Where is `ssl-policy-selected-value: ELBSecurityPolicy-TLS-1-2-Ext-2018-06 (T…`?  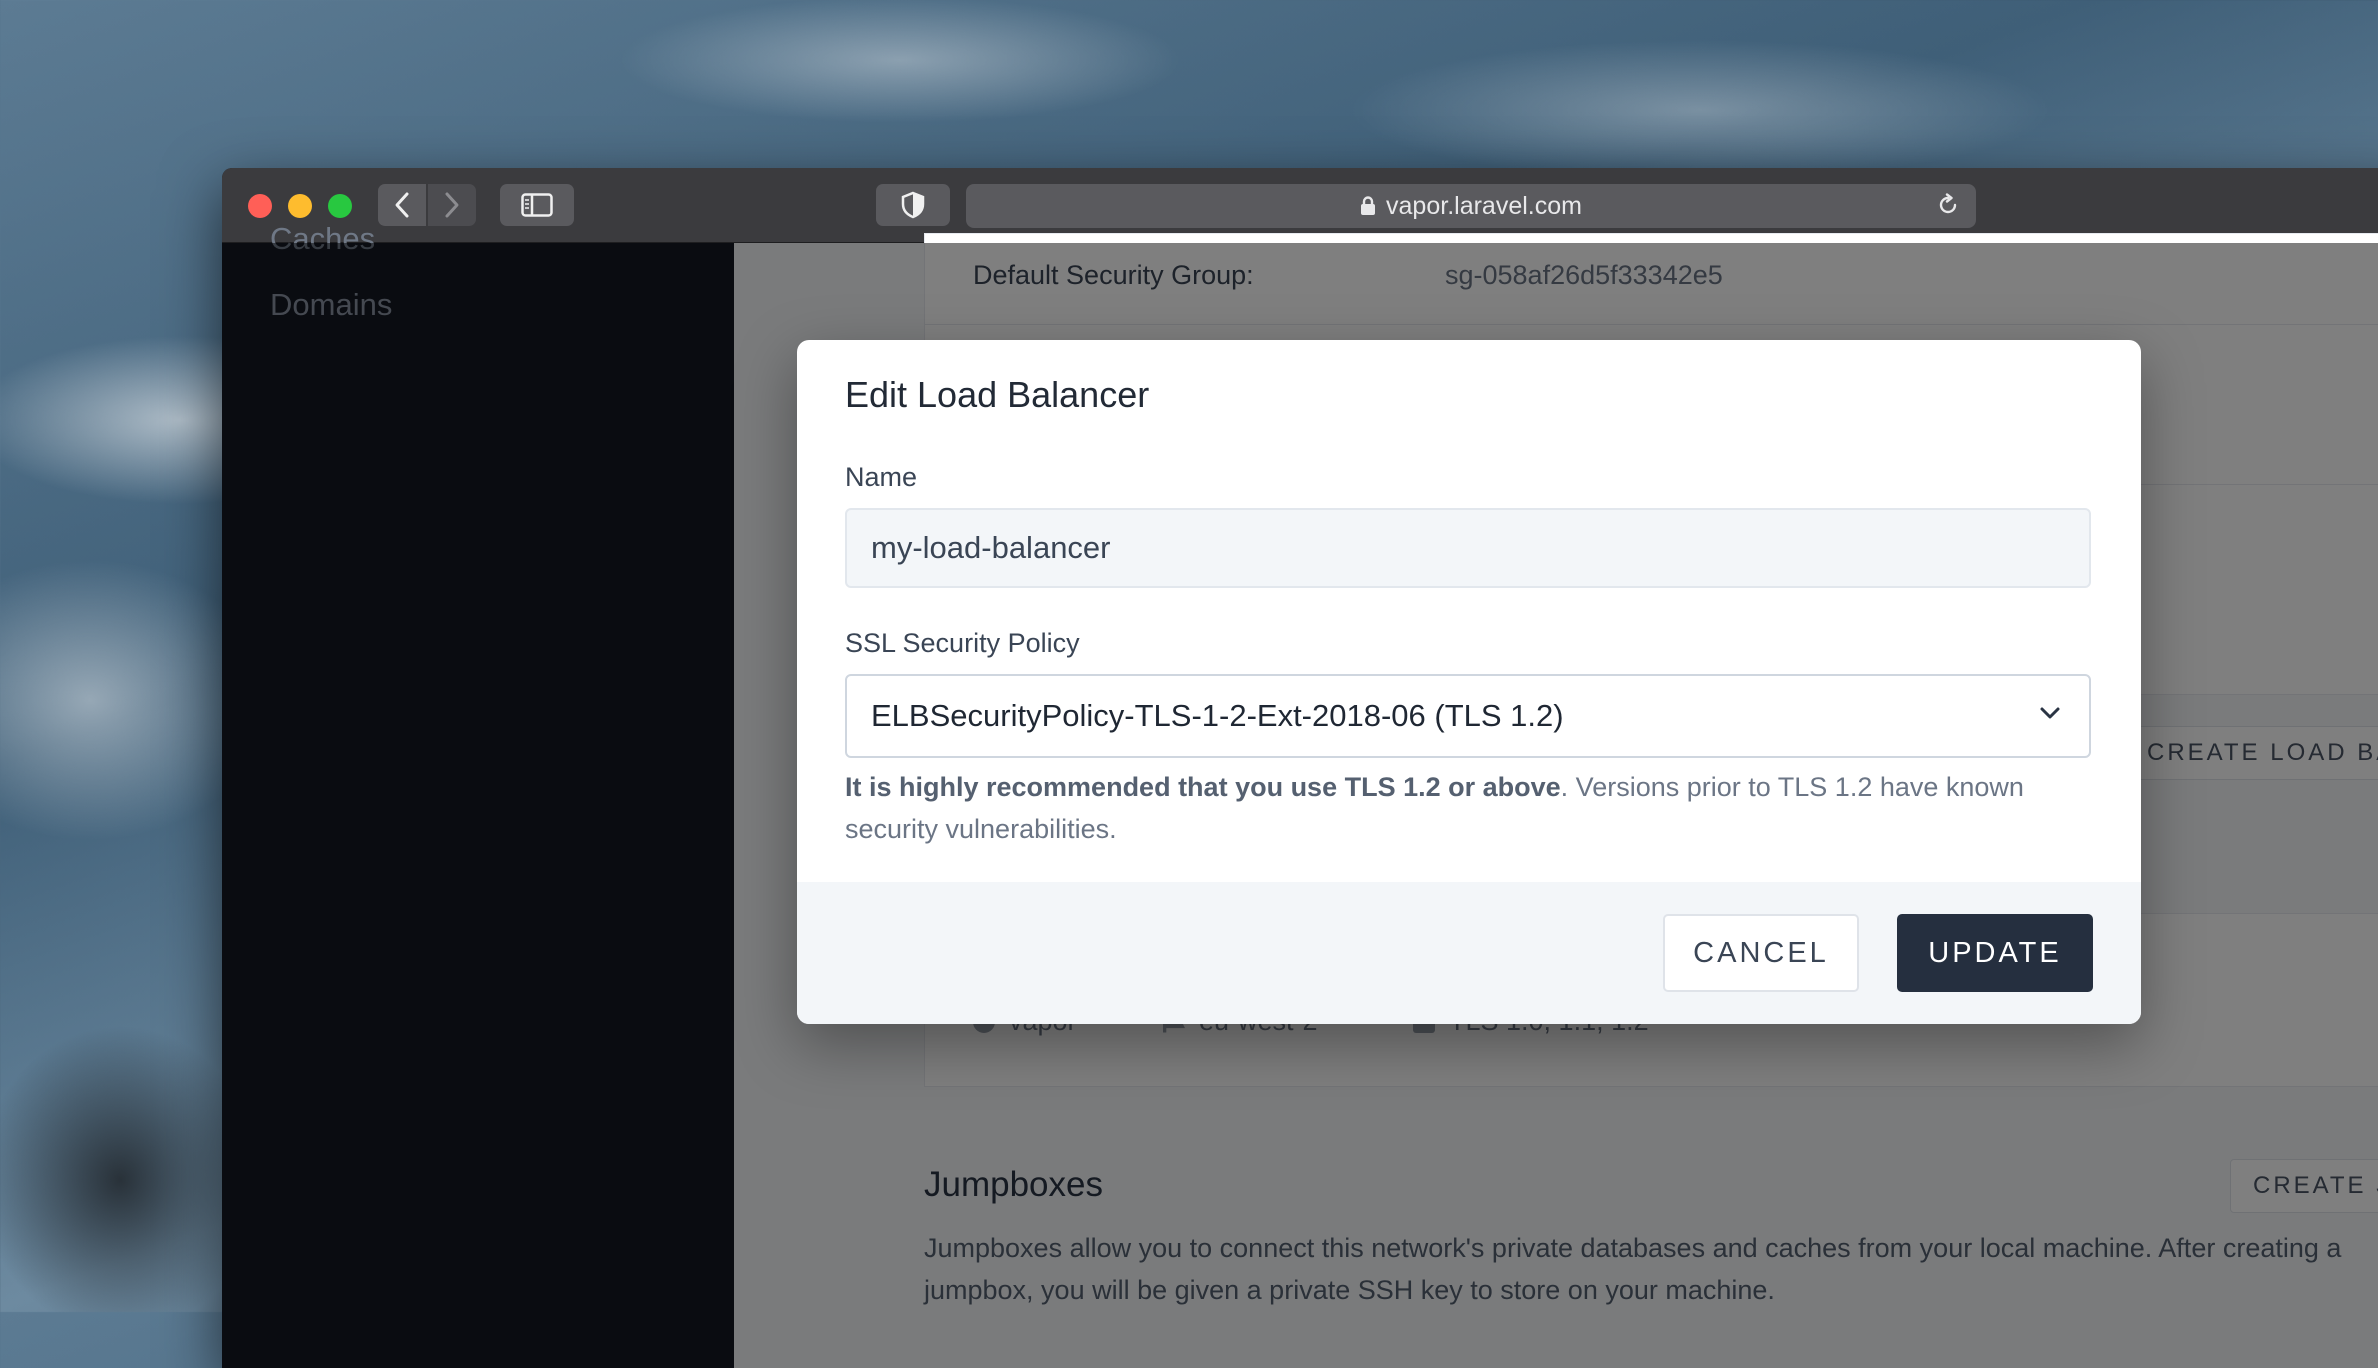 ssl-policy-selected-value: ELBSecurityPolicy-TLS-1-2-Ext-2018-06 (T… is located at coordinates (1217, 715).